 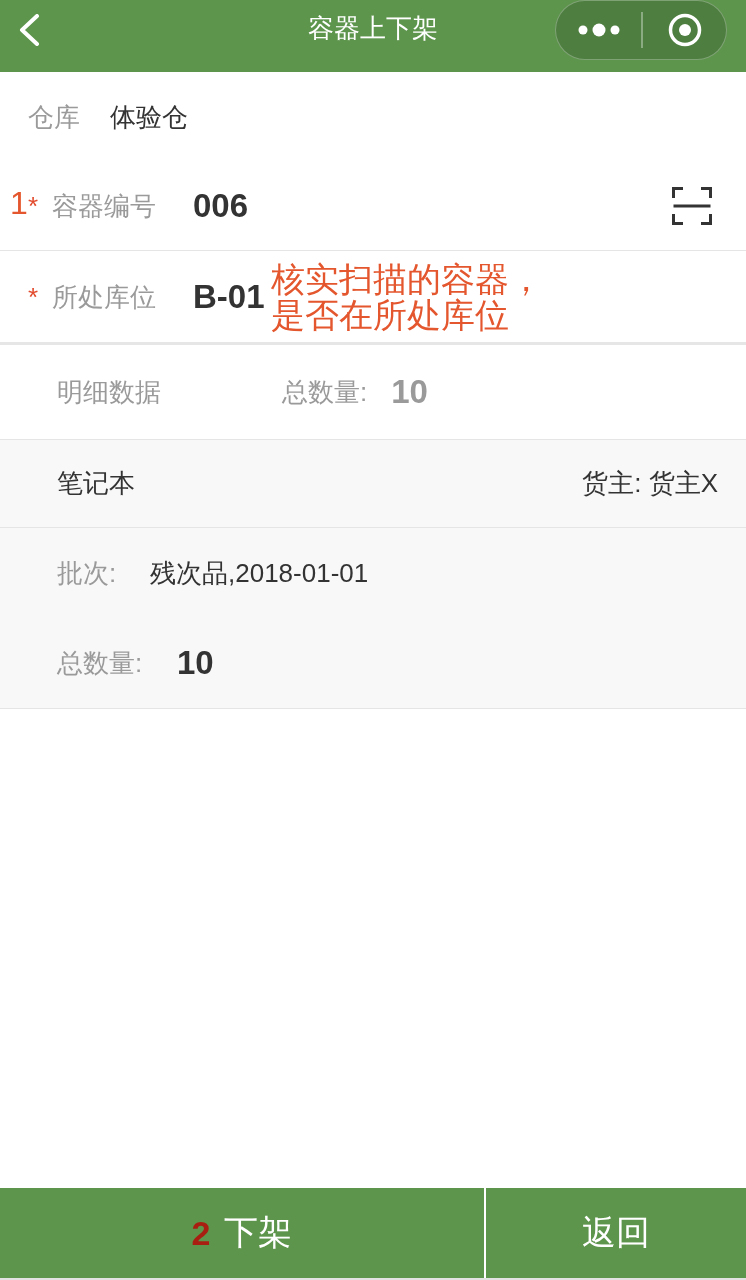 I want to click on scan-icon, so click(x=692, y=206).